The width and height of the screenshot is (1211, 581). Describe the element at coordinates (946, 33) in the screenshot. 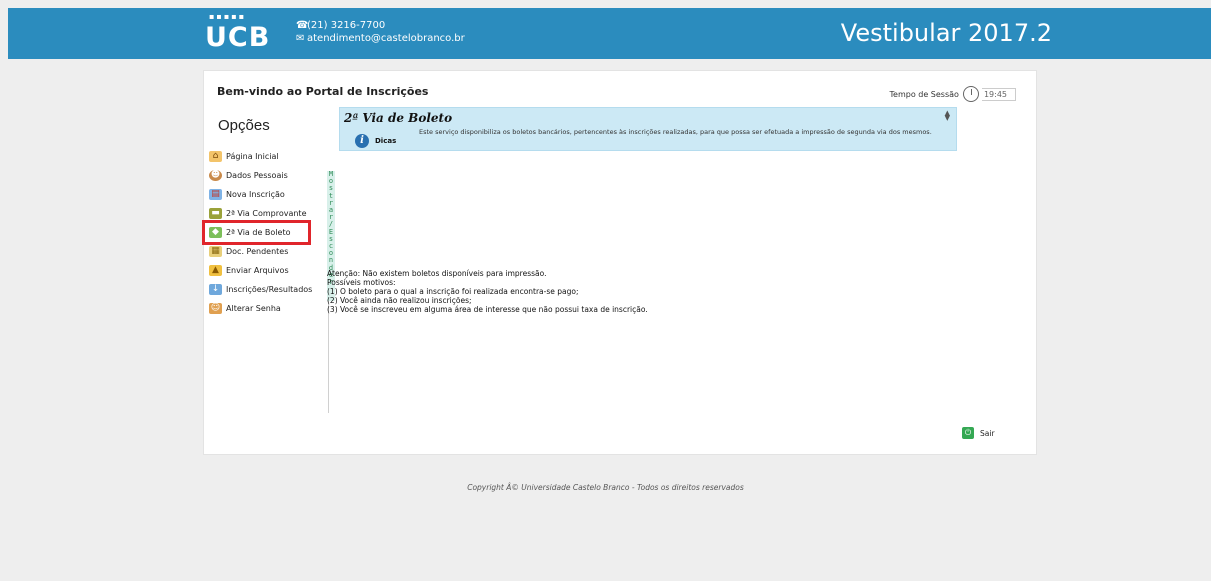

I see `page-title: Vestibular 2017.2` at that location.